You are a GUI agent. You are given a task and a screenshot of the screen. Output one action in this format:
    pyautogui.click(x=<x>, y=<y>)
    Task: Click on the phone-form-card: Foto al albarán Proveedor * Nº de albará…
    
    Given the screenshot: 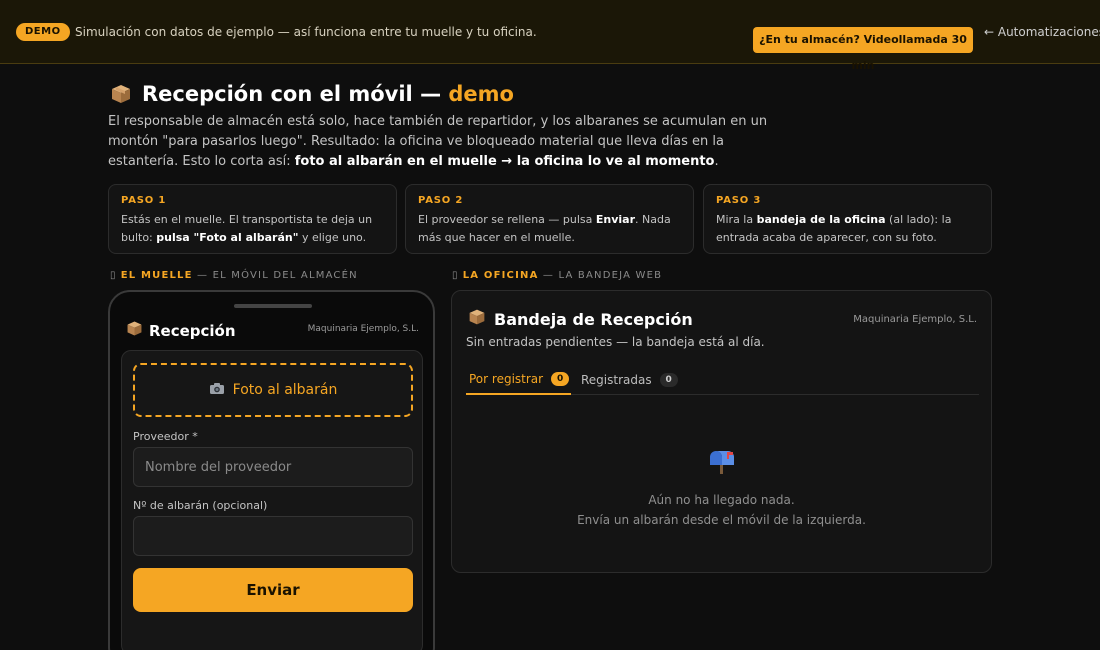 What is the action you would take?
    pyautogui.click(x=272, y=500)
    